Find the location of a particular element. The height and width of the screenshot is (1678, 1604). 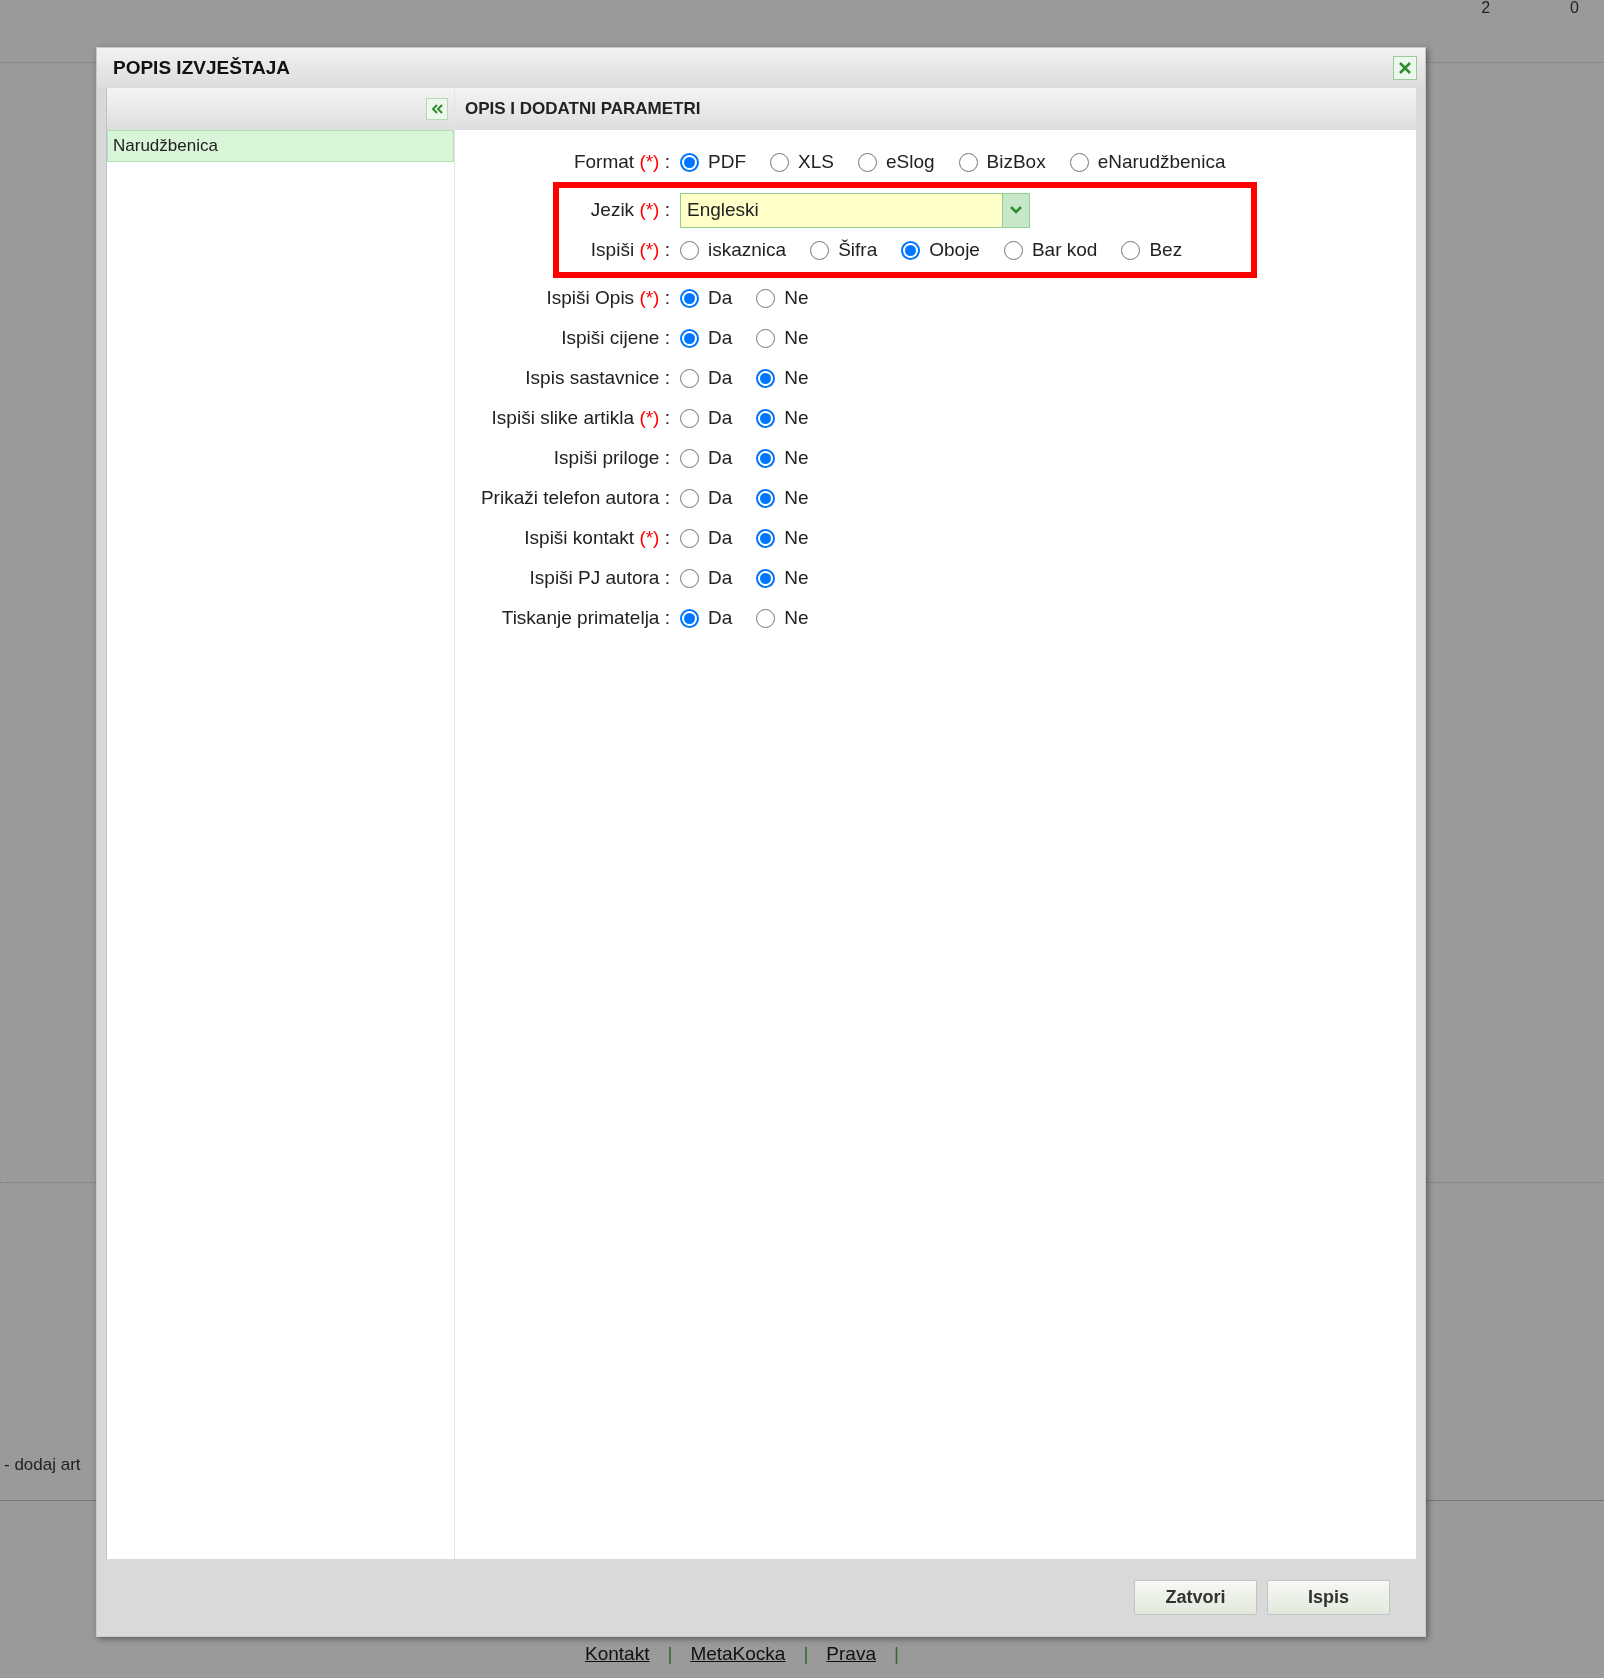

dialog-button: Ispis is located at coordinates (1328, 1597).